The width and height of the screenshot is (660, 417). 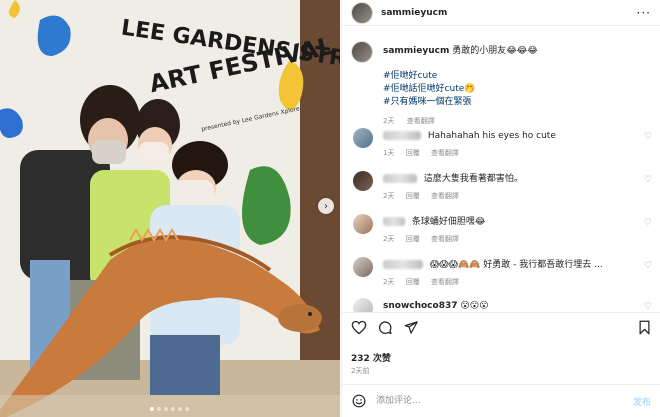 What do you see at coordinates (360, 371) in the screenshot?
I see `post-date: 2天前` at bounding box center [360, 371].